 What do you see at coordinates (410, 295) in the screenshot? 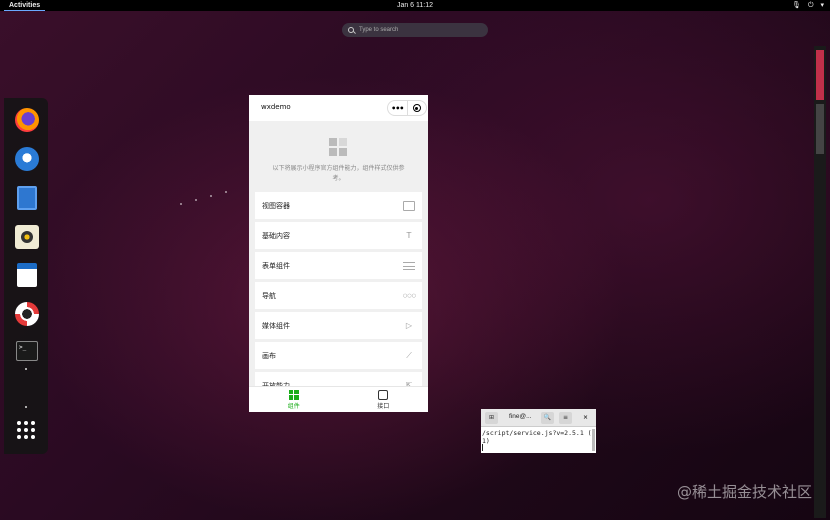
I see `more-icon: ○○○` at bounding box center [410, 295].